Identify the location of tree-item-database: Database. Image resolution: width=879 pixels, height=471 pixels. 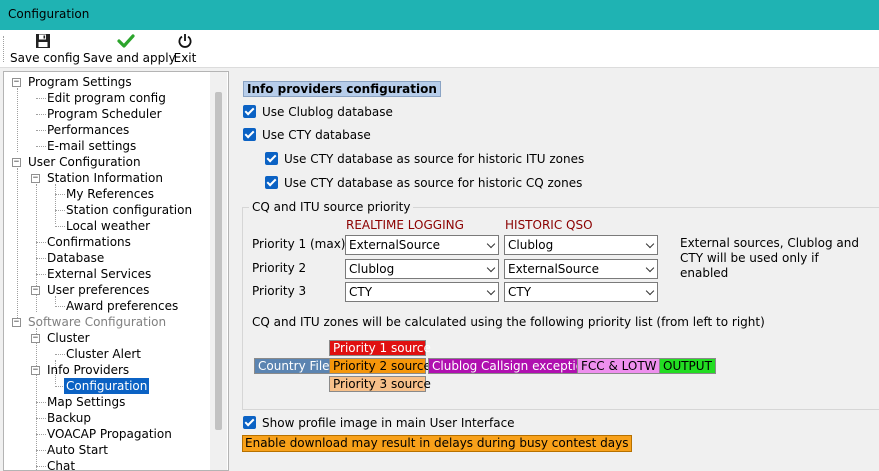
(75, 258).